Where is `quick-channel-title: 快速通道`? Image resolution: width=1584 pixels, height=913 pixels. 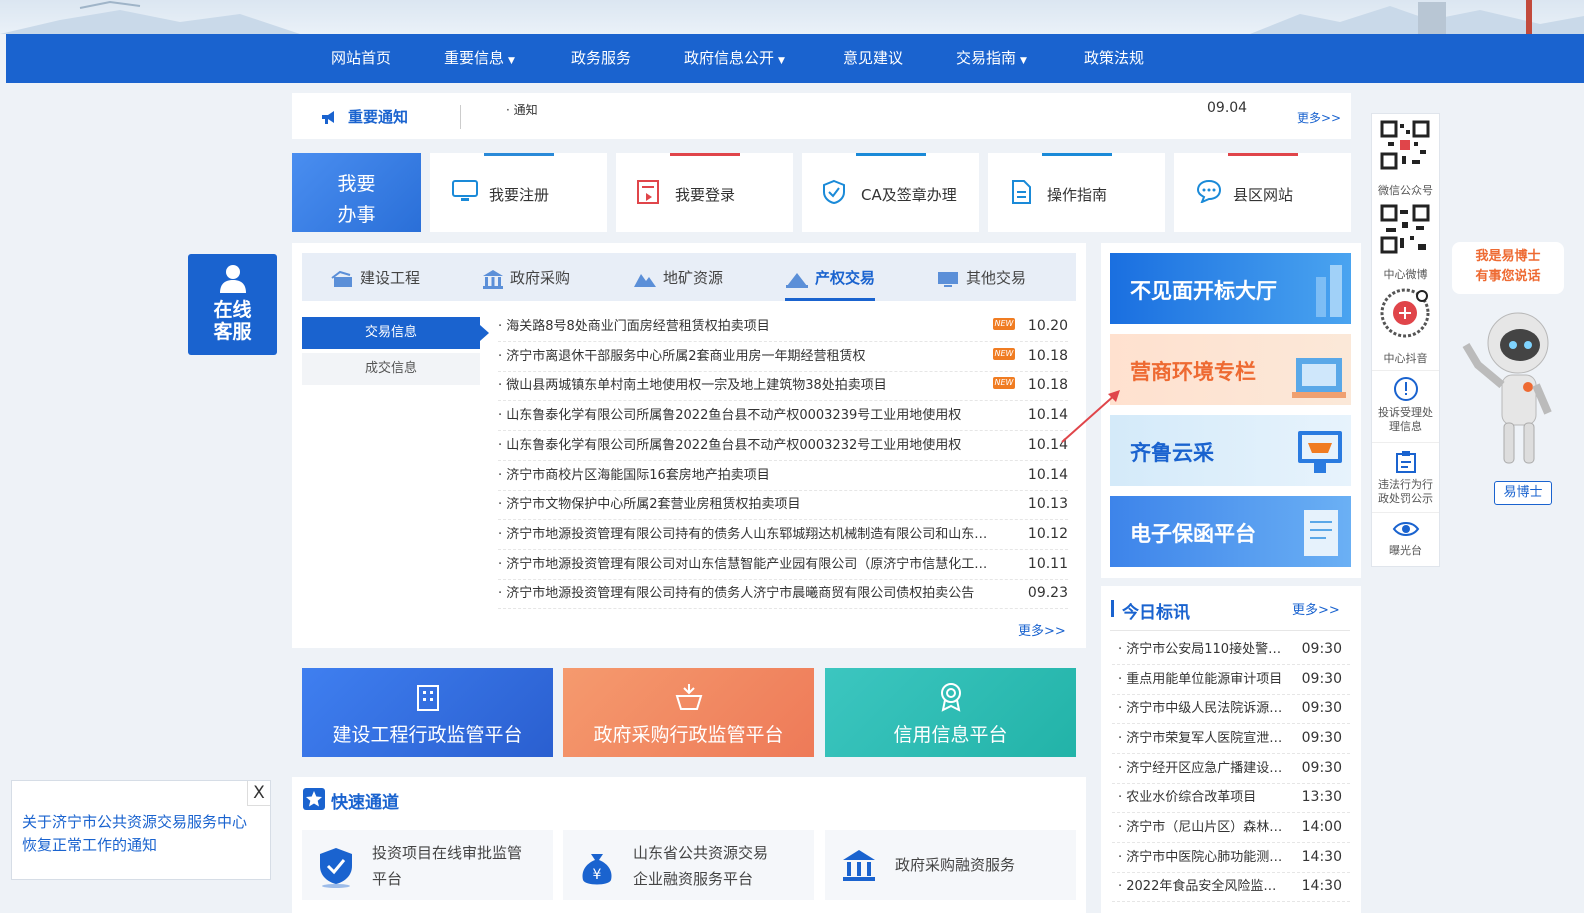
quick-channel-title: 快速通道 is located at coordinates (365, 803).